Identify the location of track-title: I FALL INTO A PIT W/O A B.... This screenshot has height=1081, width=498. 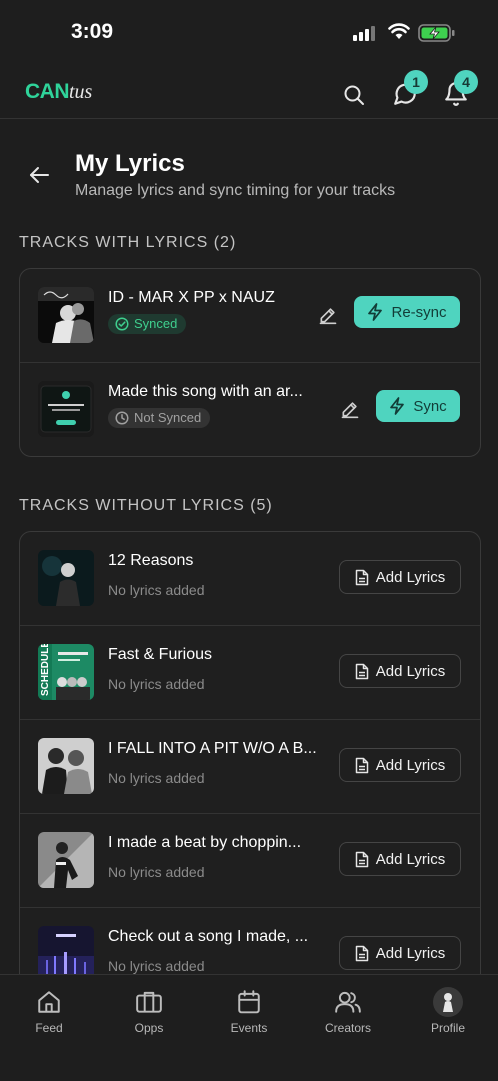
(212, 748).